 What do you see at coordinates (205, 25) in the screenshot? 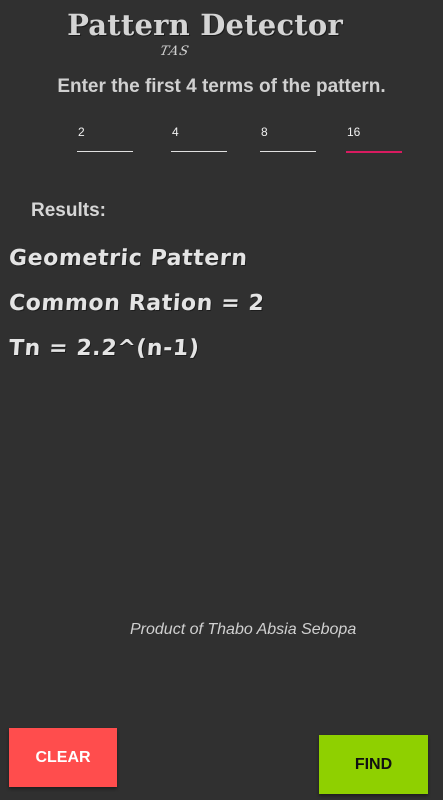
I see `app-title: Pattern Detector` at bounding box center [205, 25].